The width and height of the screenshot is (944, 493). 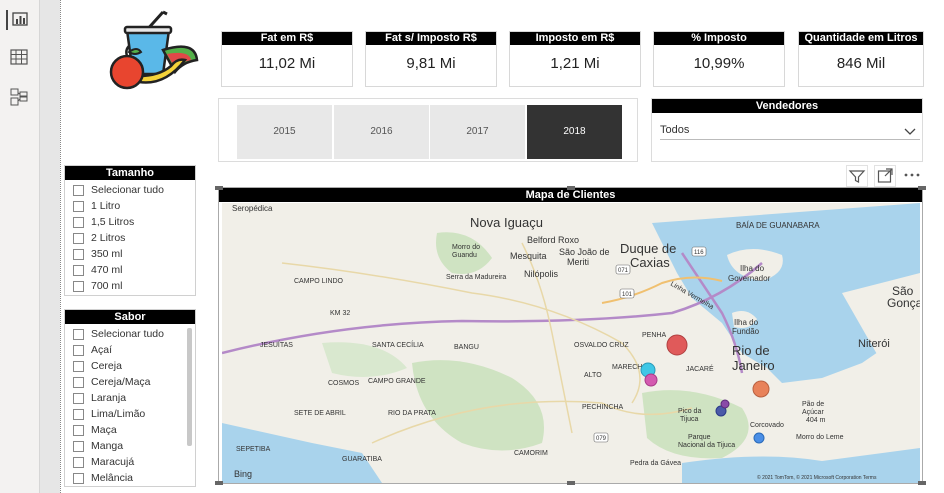 I want to click on focus-mode-icon, so click(x=885, y=176).